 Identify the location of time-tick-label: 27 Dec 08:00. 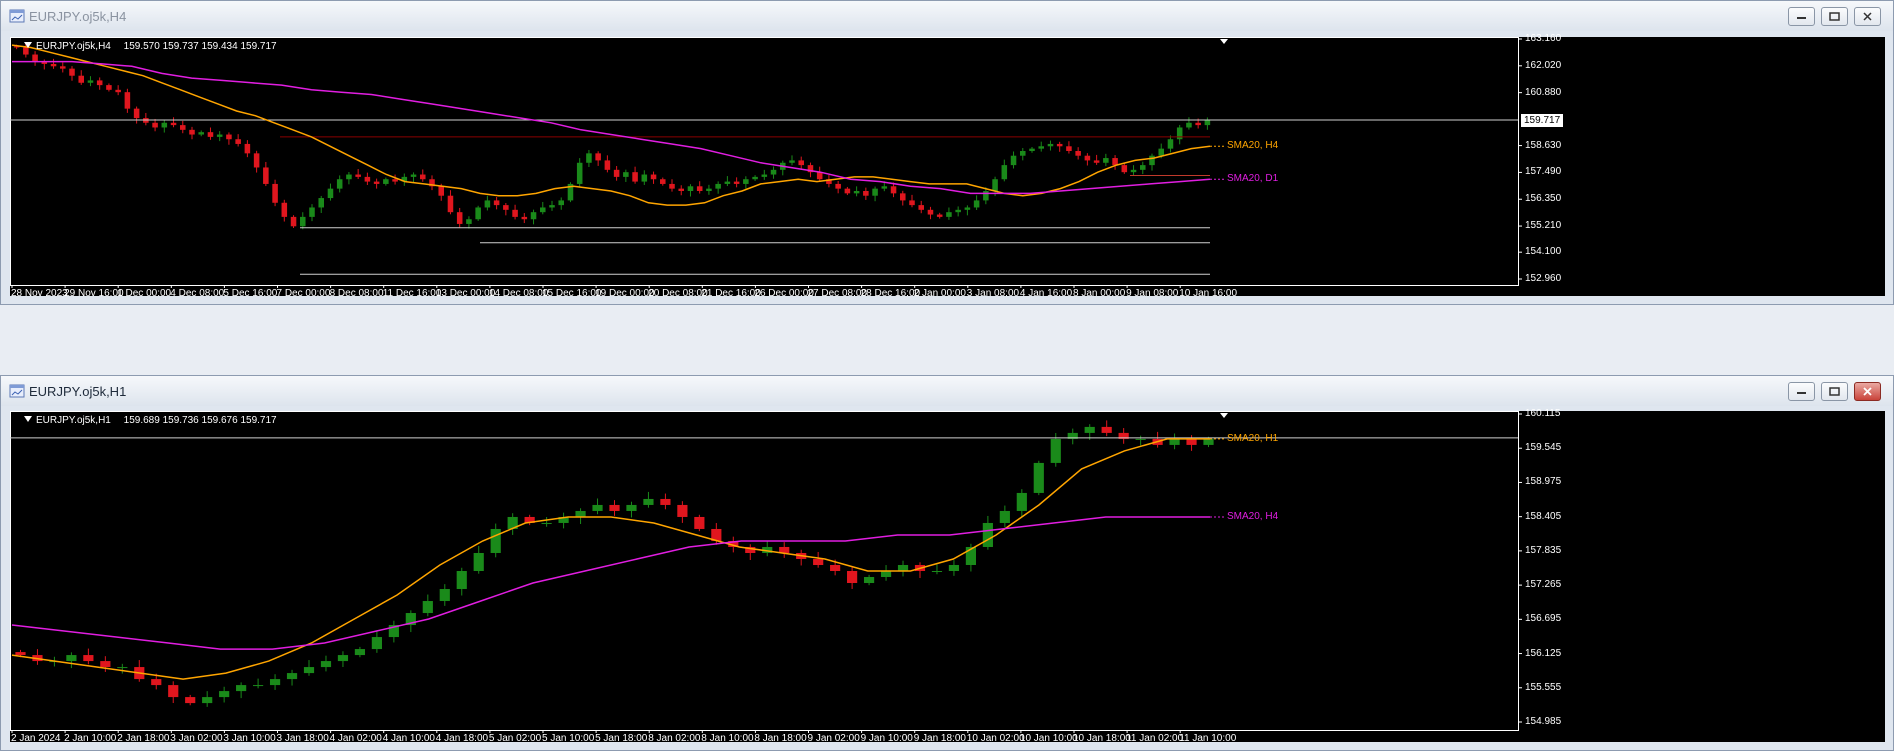
(837, 293).